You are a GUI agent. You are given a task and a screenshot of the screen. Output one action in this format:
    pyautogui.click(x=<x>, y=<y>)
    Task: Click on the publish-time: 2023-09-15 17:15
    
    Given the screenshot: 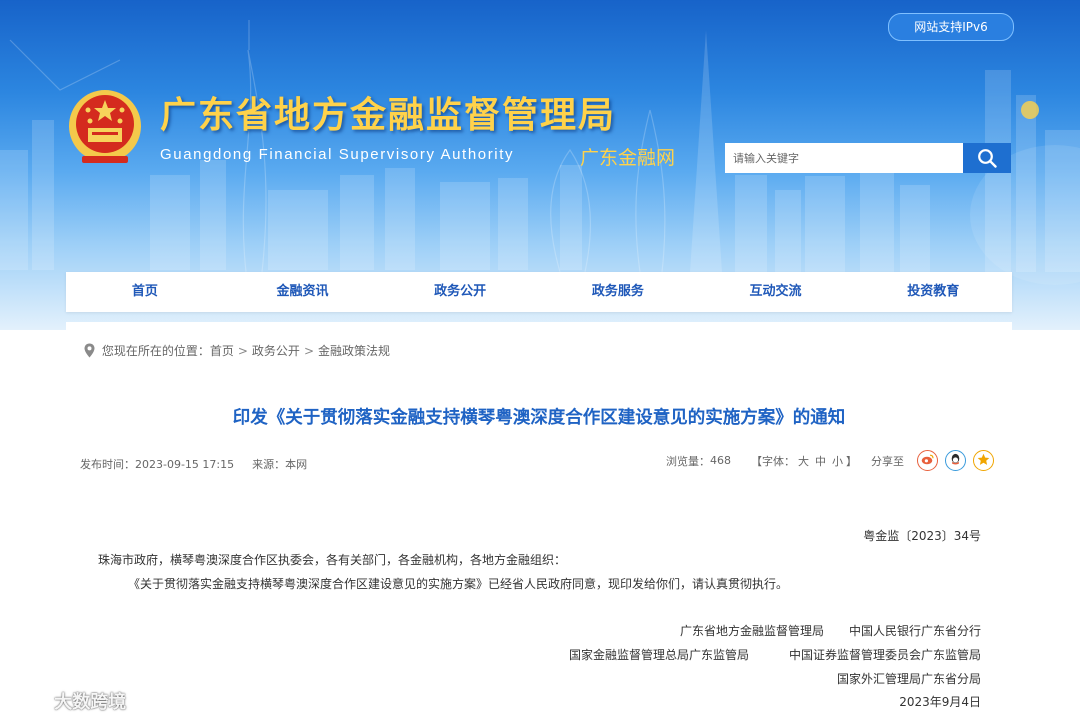 What is the action you would take?
    pyautogui.click(x=185, y=464)
    